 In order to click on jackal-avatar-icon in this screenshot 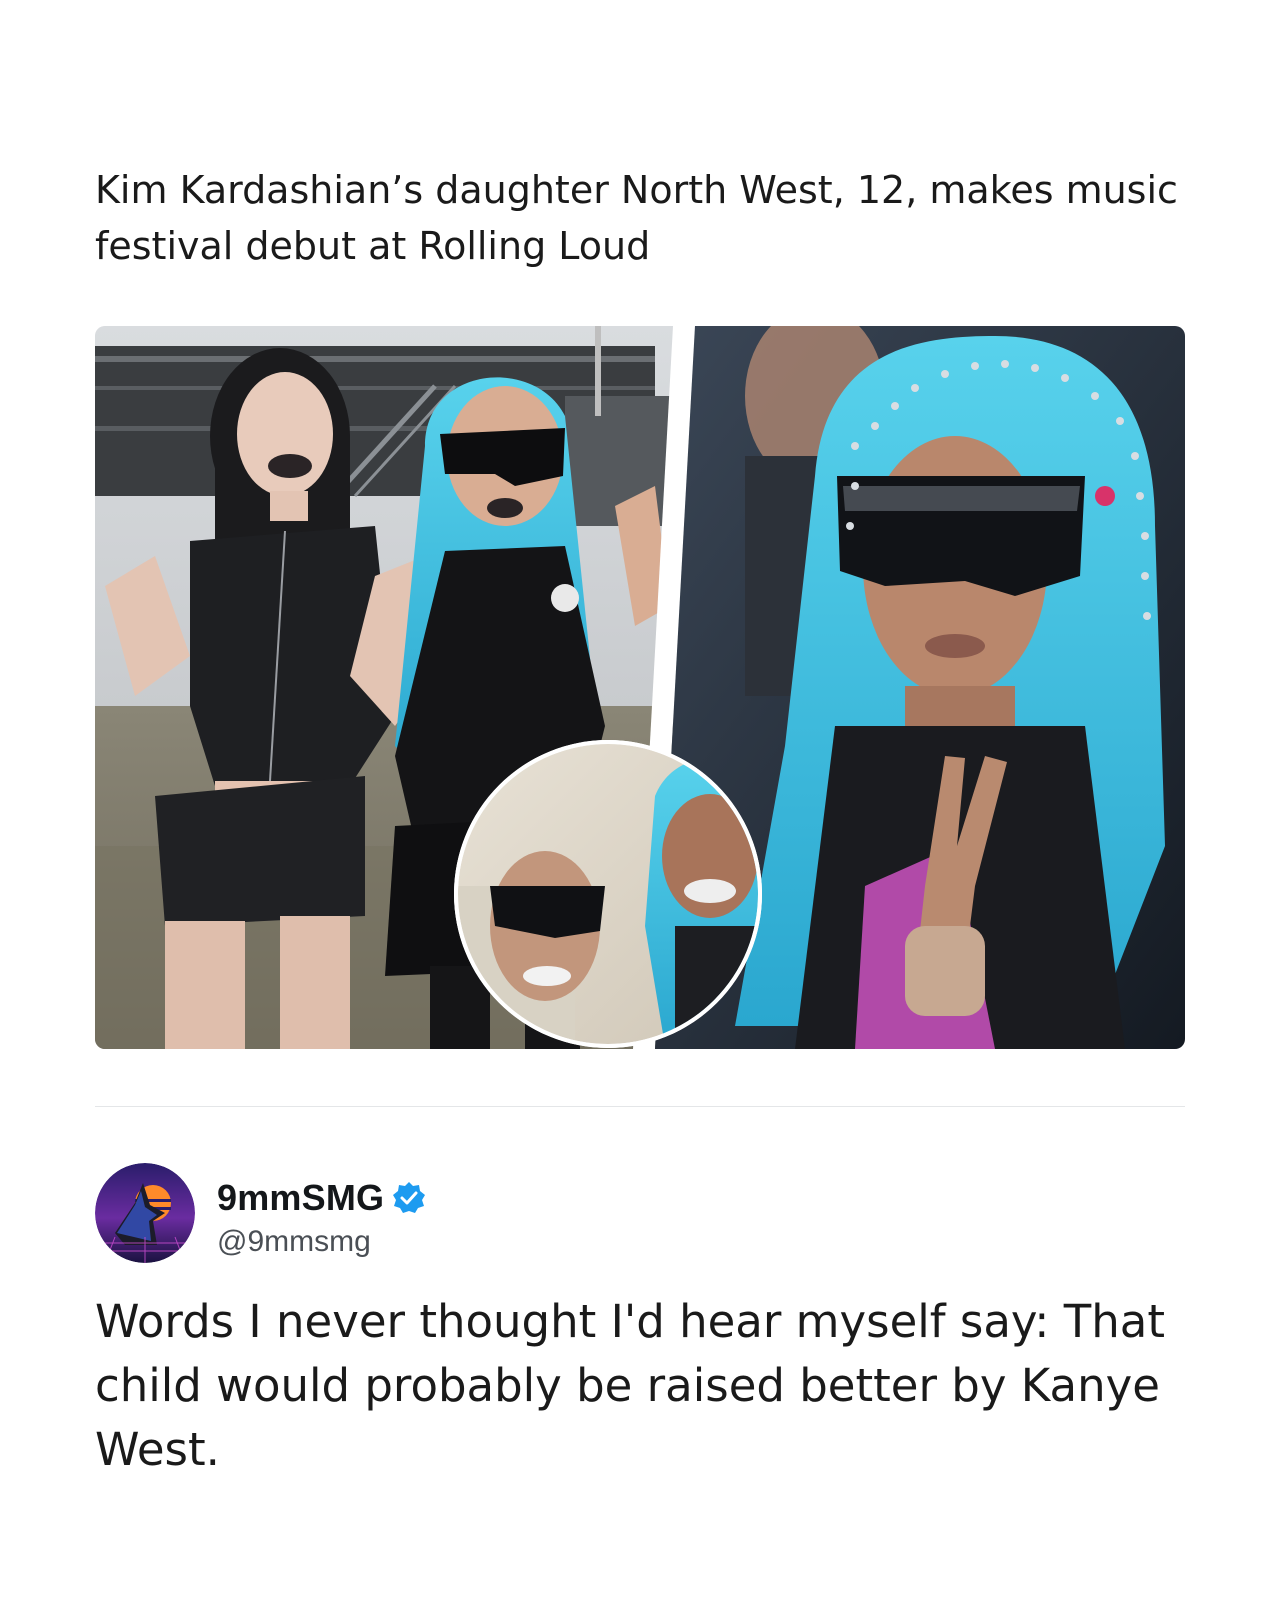, I will do `click(145, 1213)`.